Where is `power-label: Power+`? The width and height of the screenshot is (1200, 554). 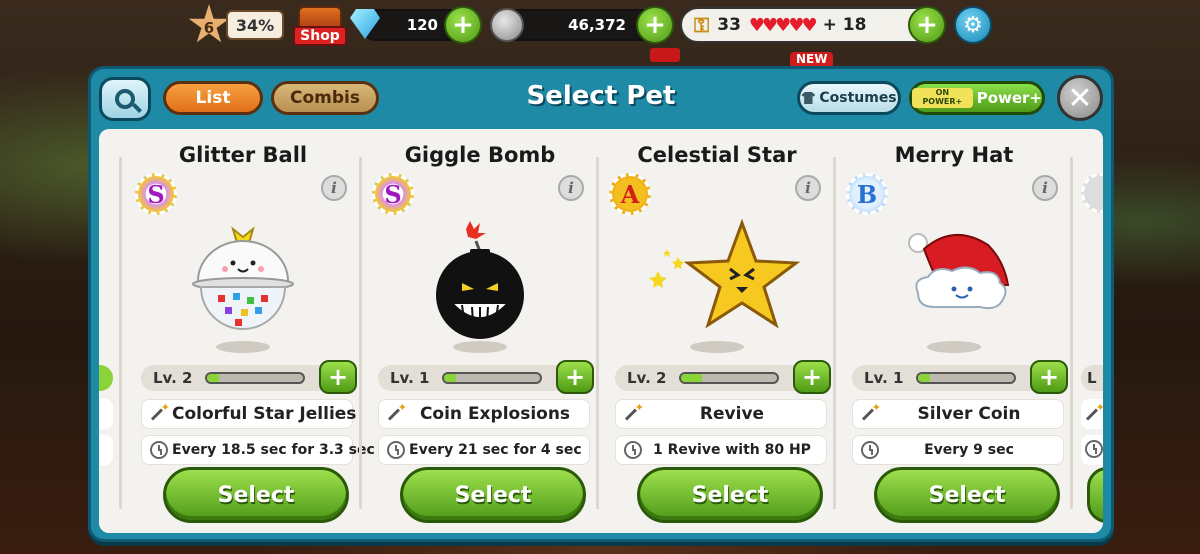
power-label: Power+ is located at coordinates (1009, 98).